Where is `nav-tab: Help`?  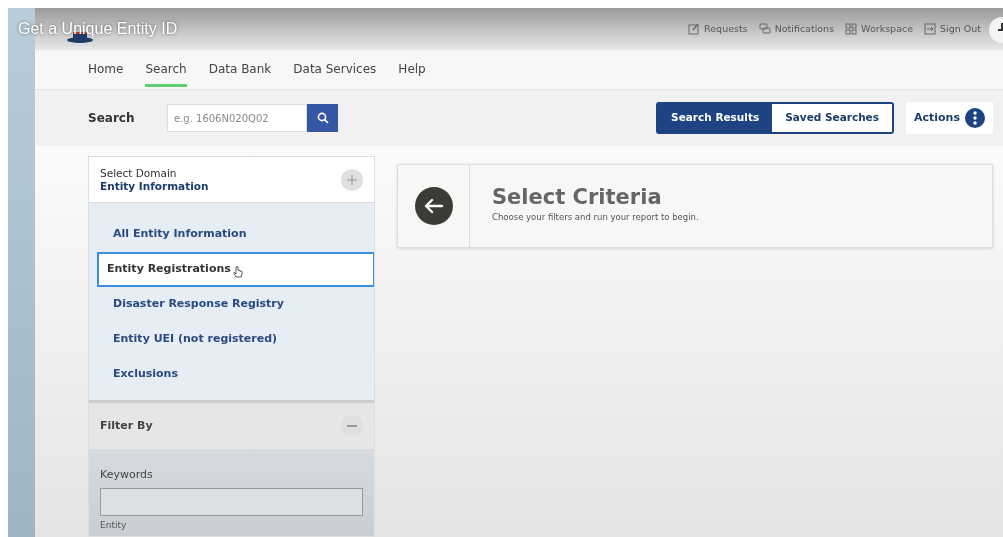
nav-tab: Help is located at coordinates (412, 69).